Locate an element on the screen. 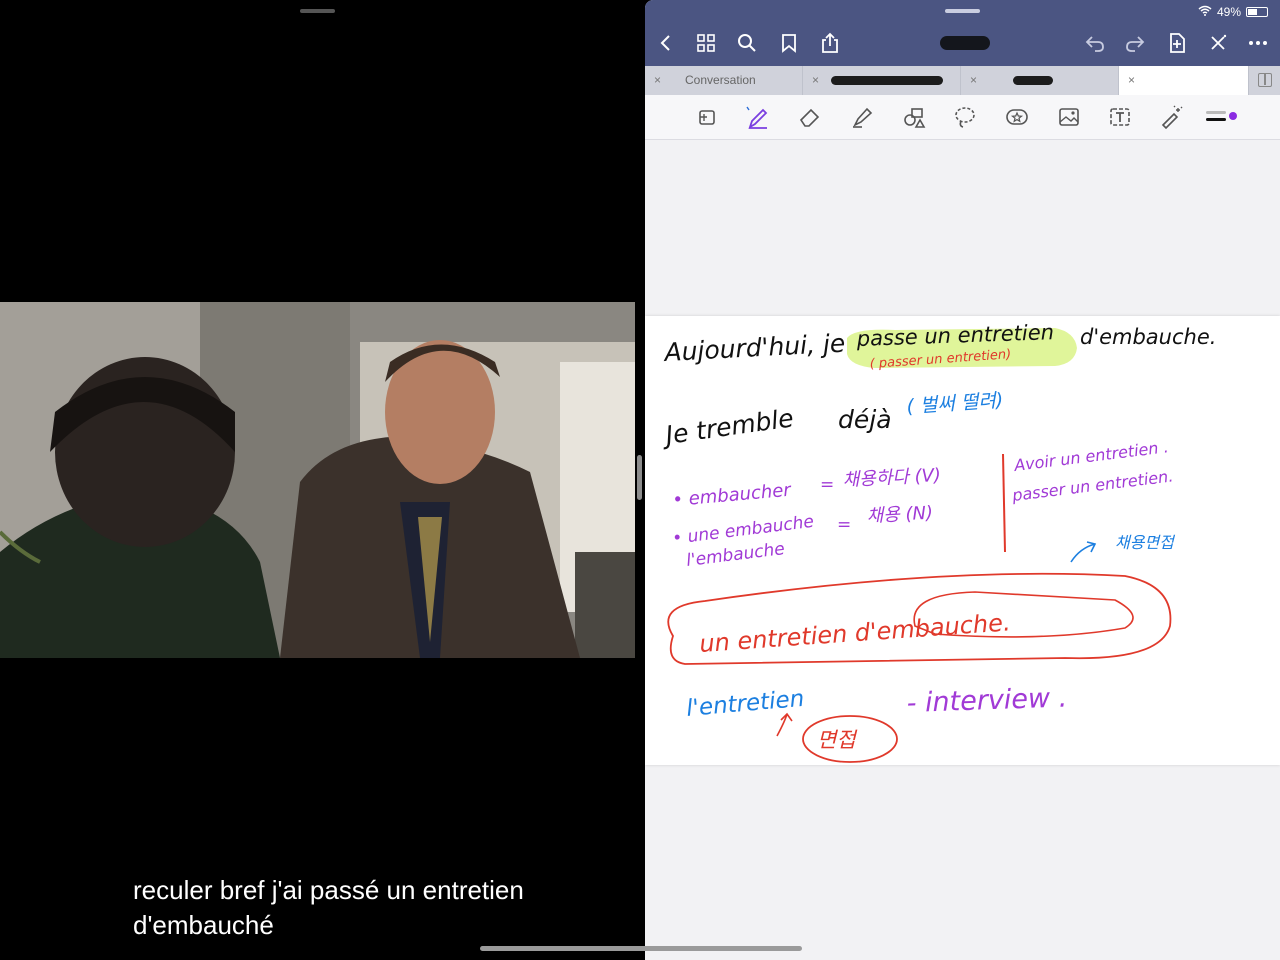  tab-active: × is located at coordinates (1184, 80).